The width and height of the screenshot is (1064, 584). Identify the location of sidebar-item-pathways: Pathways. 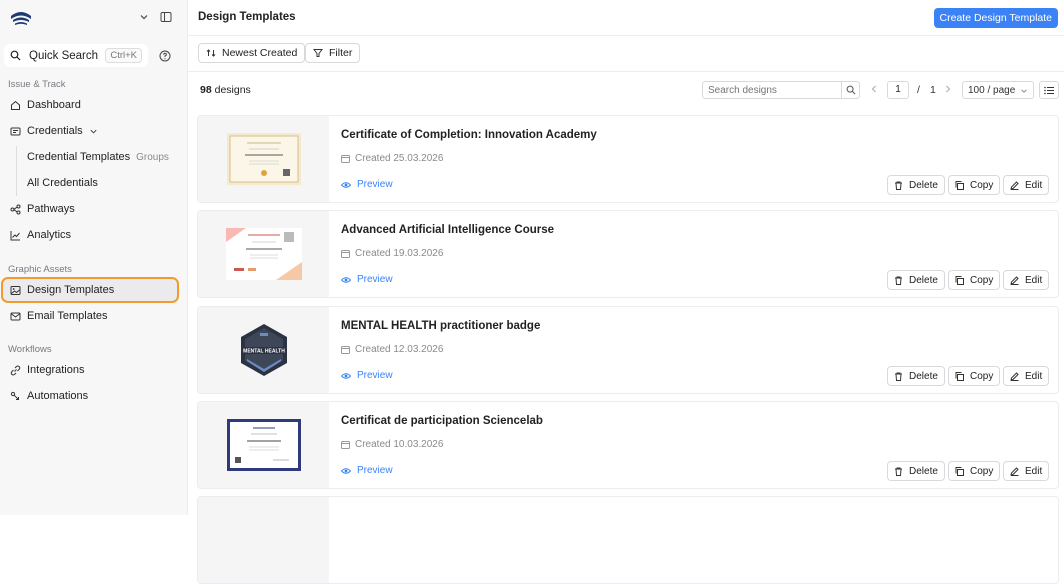
(91, 209).